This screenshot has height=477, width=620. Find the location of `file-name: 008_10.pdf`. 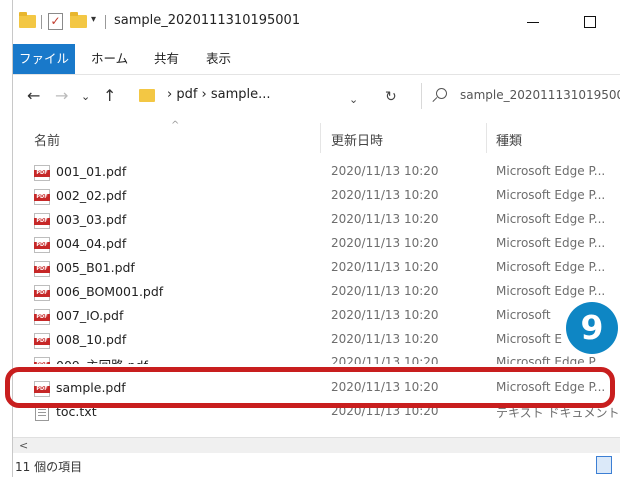

file-name: 008_10.pdf is located at coordinates (91, 339).